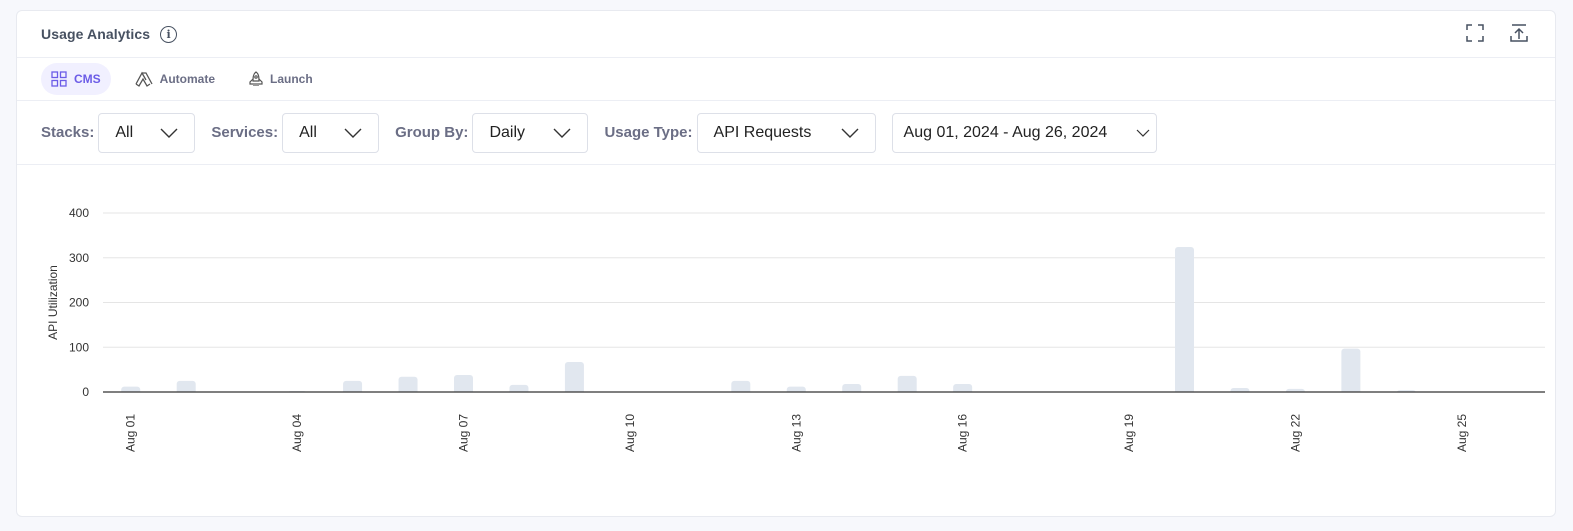  I want to click on x-tick-label: Aug 16, so click(963, 433).